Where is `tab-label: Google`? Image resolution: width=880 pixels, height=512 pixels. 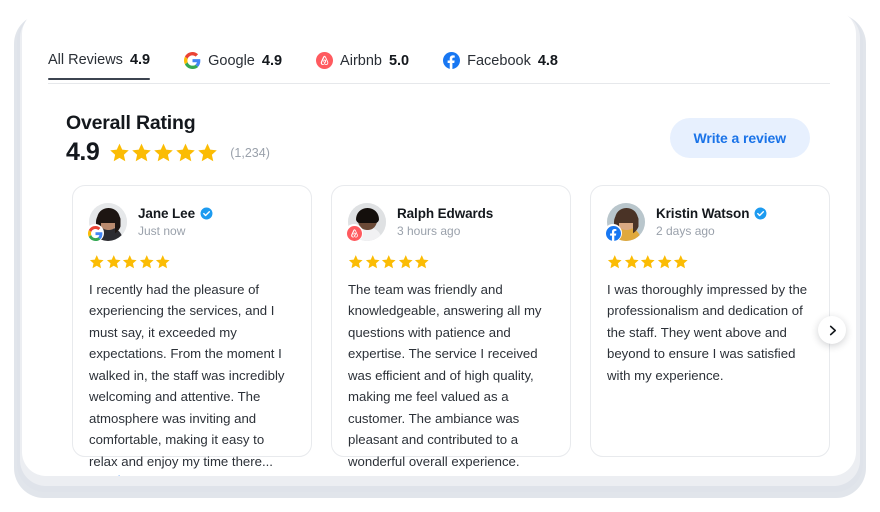 tab-label: Google is located at coordinates (231, 60).